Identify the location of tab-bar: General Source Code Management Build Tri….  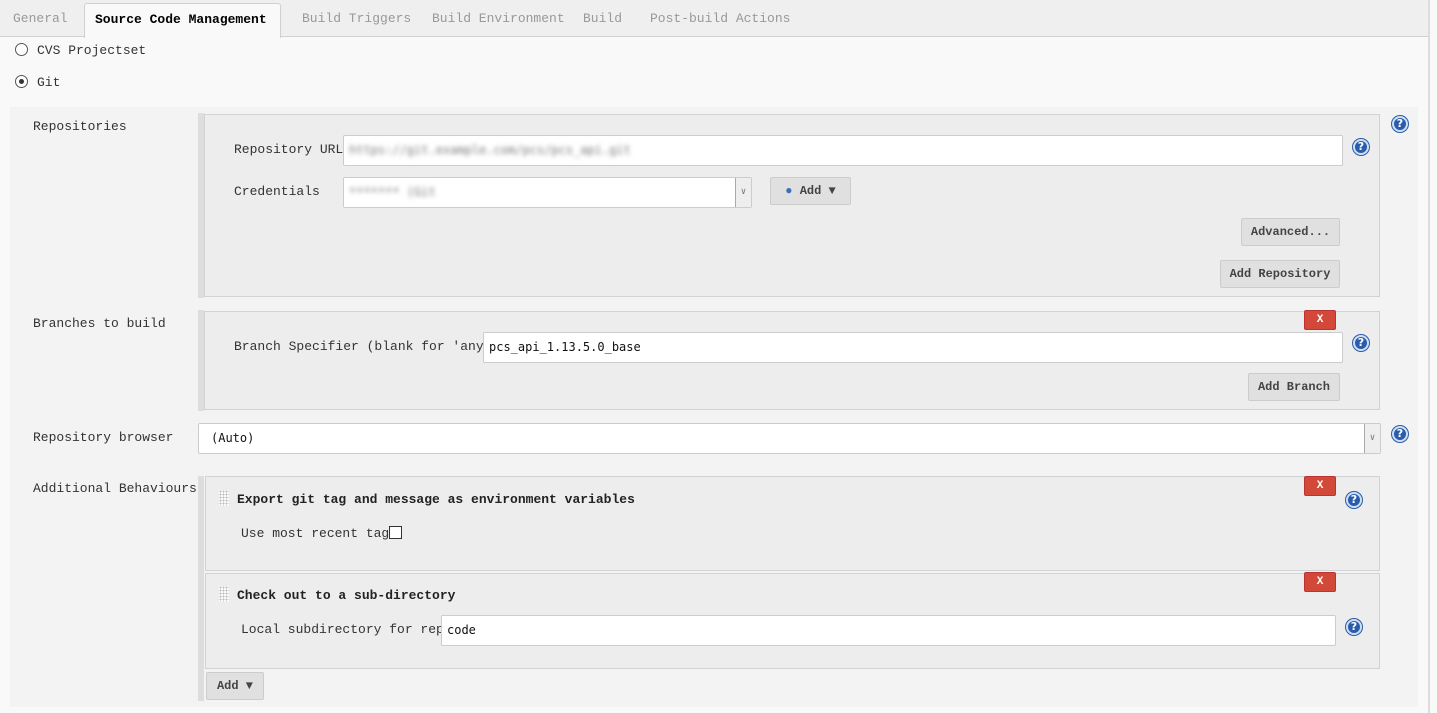
(714, 19).